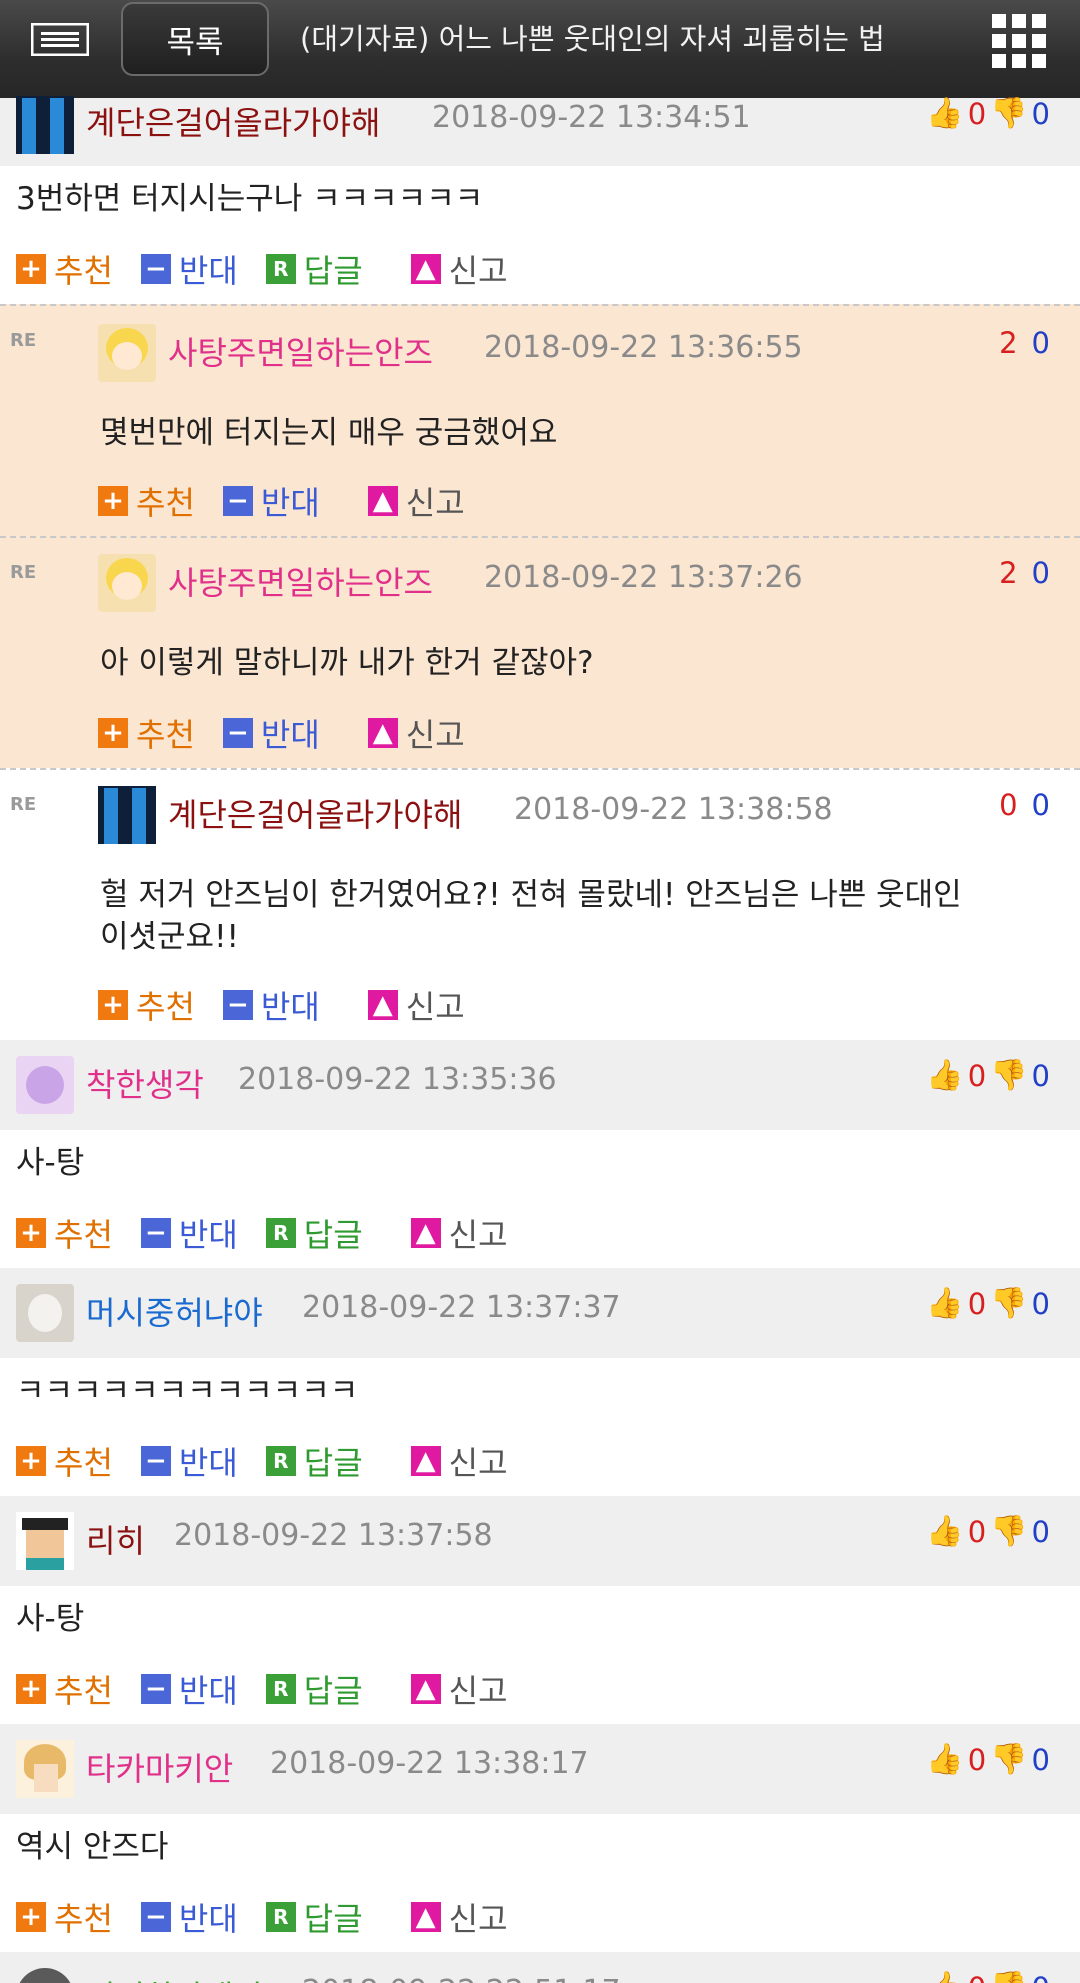 The width and height of the screenshot is (1080, 1983). Describe the element at coordinates (531, 895) in the screenshot. I see `reply-text-line1: 헐 저거 안즈님이 한거였어요?! 전혀 몰랐네! 안즈님은 나쁜 웃대인` at that location.